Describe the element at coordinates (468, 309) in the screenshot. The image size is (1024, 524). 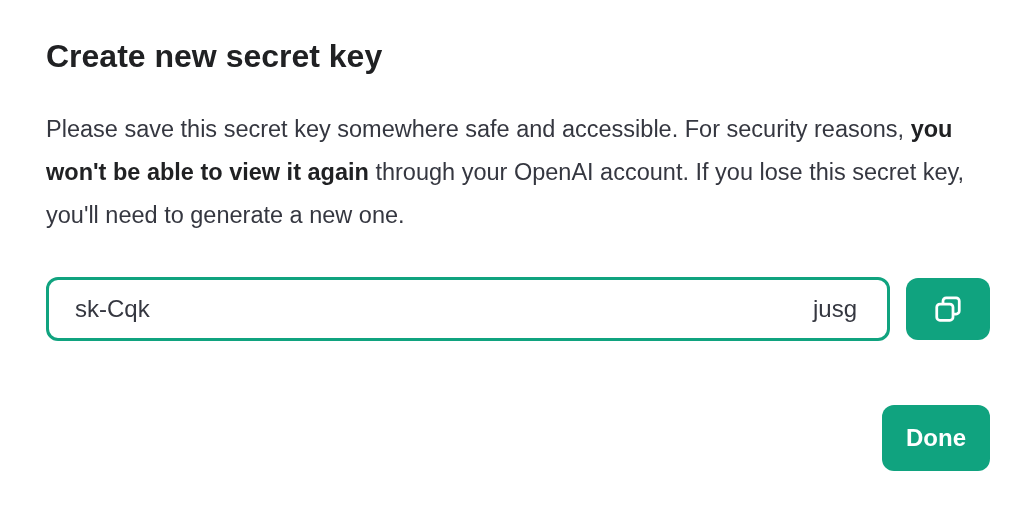
I see `secret-key-field: sk-Cqk jusg` at that location.